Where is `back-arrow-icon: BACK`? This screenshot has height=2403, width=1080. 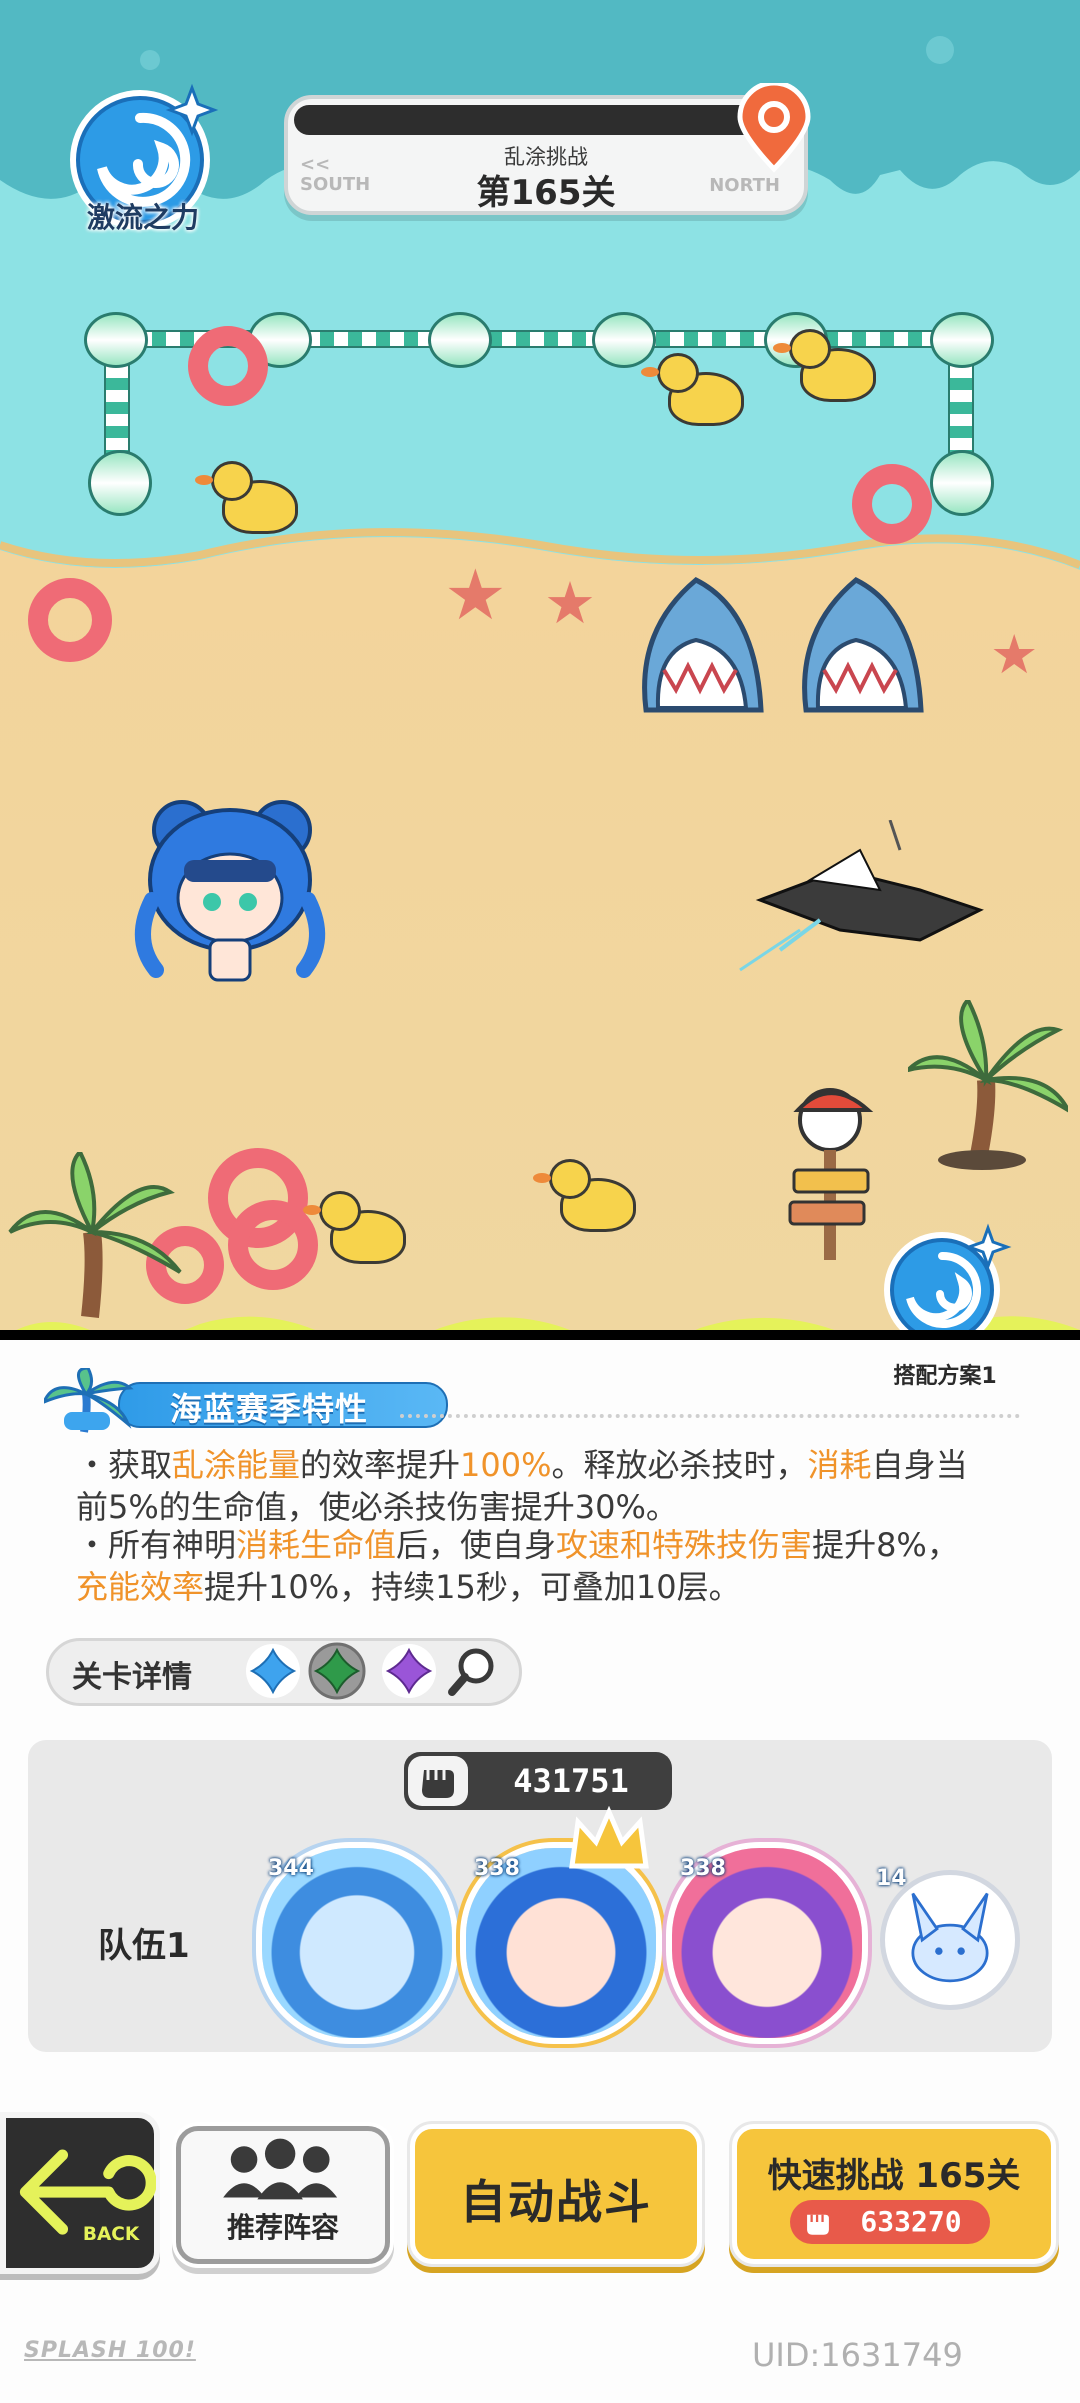 back-arrow-icon: BACK is located at coordinates (88, 2197).